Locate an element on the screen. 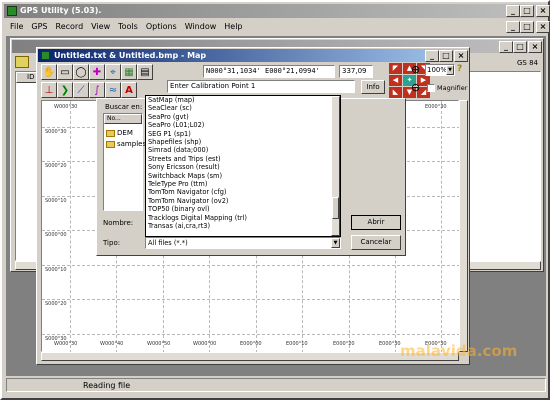 This screenshot has height=400, width=550. grid-label-bottom: E000°20 is located at coordinates (344, 344).